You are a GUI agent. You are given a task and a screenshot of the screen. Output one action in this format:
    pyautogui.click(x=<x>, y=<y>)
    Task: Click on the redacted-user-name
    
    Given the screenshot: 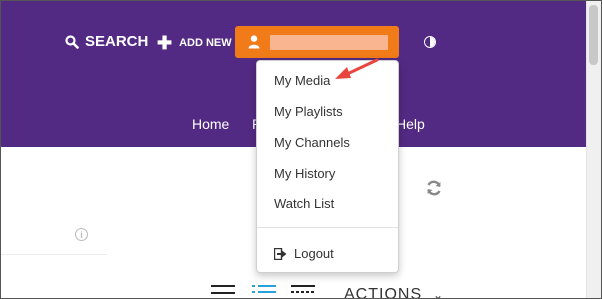 What is the action you would take?
    pyautogui.click(x=329, y=42)
    